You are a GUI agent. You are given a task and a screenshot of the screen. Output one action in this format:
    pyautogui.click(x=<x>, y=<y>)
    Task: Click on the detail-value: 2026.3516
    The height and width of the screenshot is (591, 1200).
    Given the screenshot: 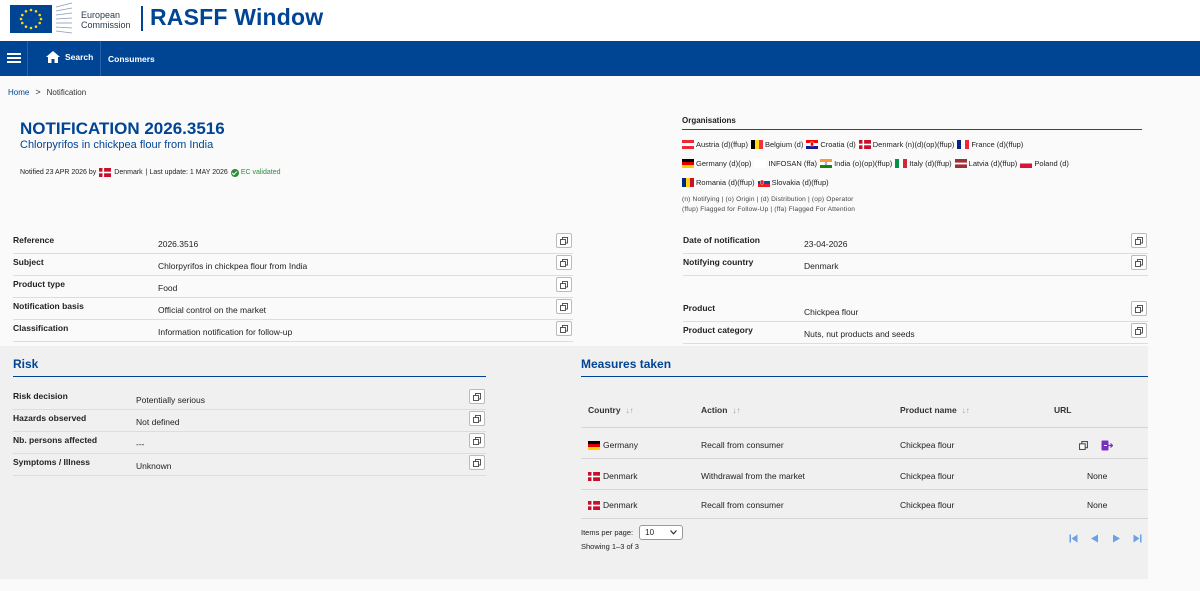 What is the action you would take?
    pyautogui.click(x=178, y=244)
    